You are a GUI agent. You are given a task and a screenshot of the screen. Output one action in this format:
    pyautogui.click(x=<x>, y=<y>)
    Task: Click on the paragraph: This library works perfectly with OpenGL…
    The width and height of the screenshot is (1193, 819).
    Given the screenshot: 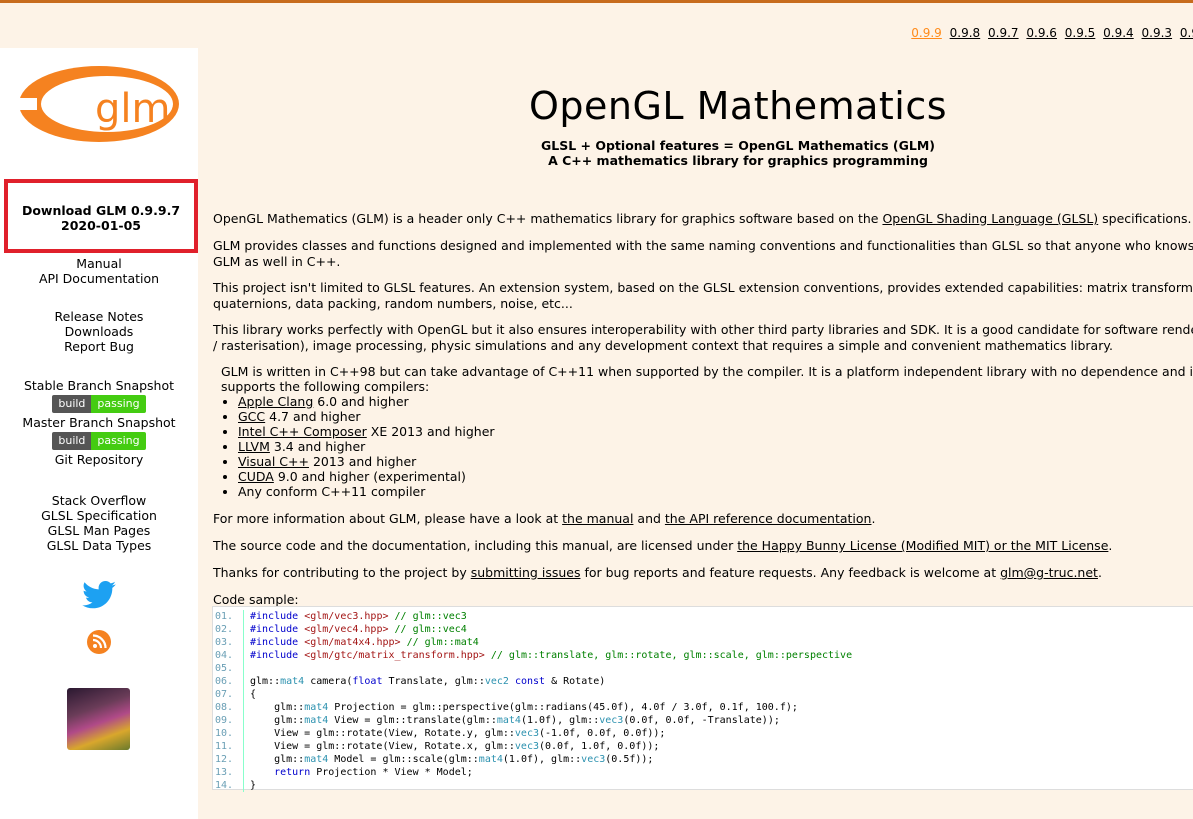 What is the action you would take?
    pyautogui.click(x=703, y=337)
    